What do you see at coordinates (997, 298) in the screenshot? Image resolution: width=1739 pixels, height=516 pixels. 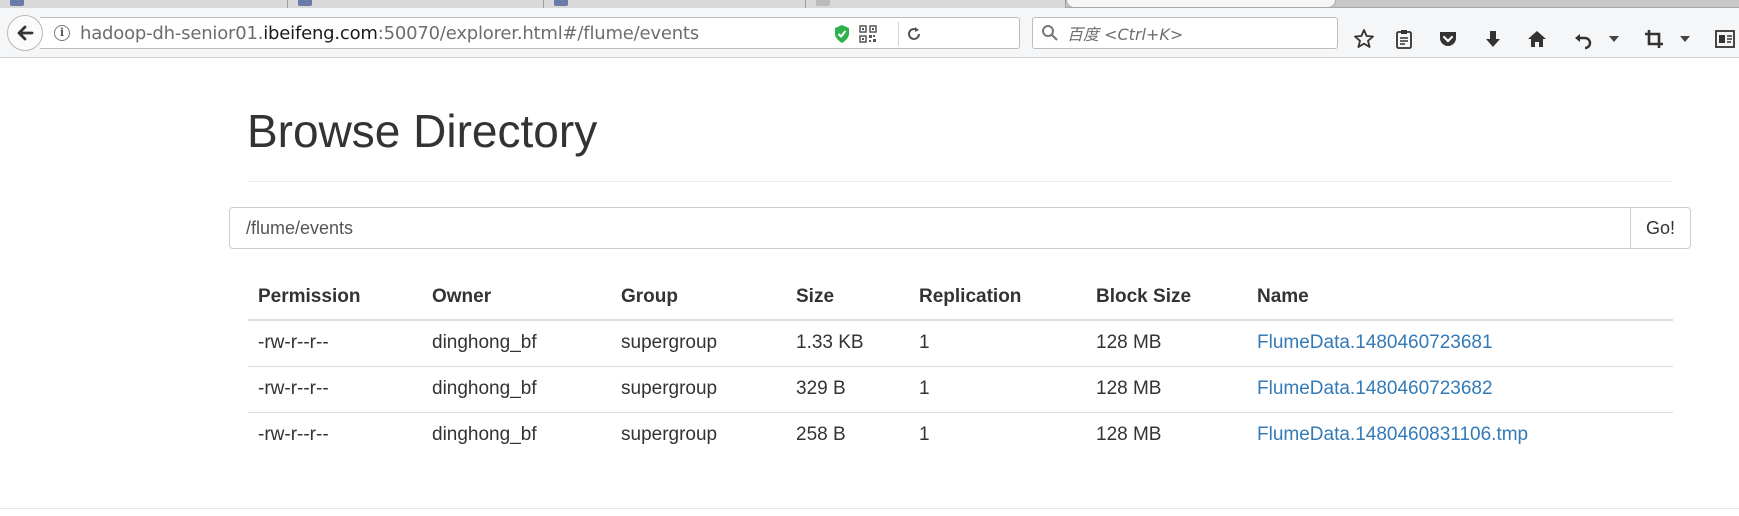 I see `column-header-replication: Replication` at bounding box center [997, 298].